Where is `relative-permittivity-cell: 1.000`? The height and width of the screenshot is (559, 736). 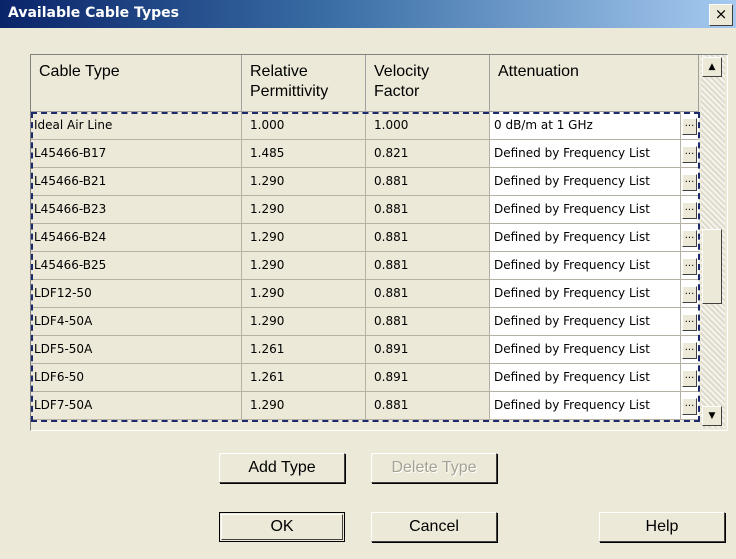 relative-permittivity-cell: 1.000 is located at coordinates (304, 126).